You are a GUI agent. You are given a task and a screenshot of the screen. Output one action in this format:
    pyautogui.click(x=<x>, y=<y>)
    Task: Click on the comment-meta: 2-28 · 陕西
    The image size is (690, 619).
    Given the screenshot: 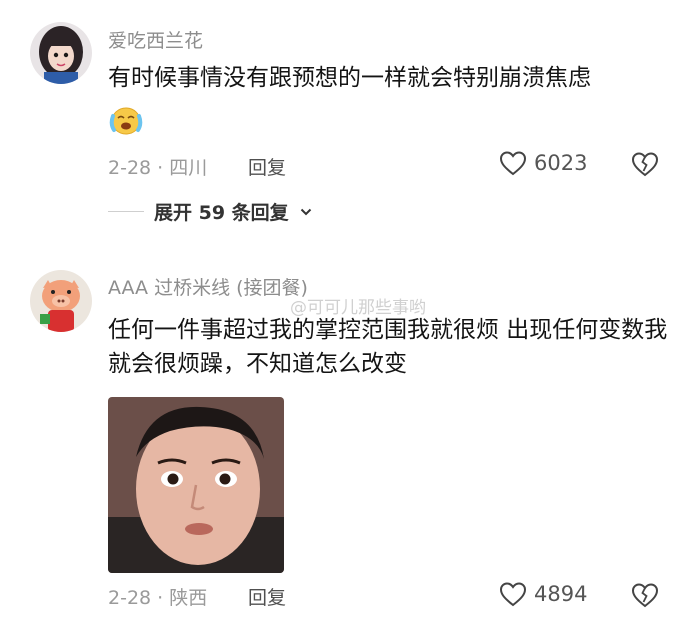 What is the action you would take?
    pyautogui.click(x=158, y=598)
    